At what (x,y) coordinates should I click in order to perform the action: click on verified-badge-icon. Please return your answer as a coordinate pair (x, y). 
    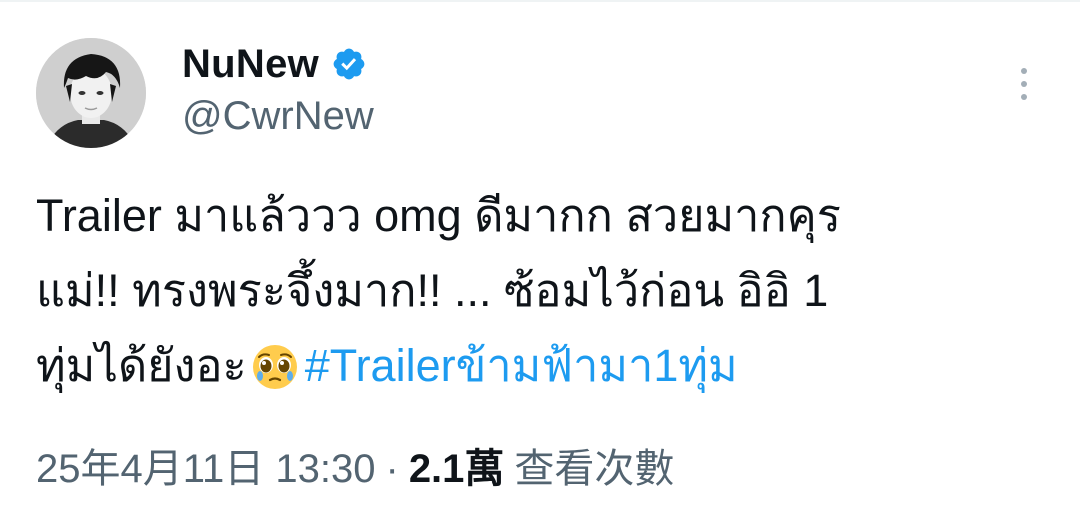
    Looking at the image, I should click on (349, 64).